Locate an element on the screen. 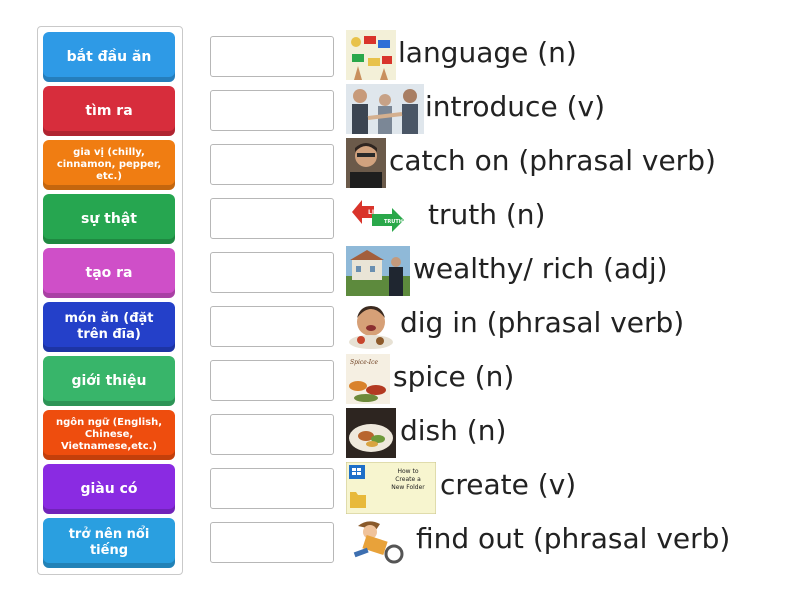 The height and width of the screenshot is (600, 800). word-language: language (n) is located at coordinates (487, 52).